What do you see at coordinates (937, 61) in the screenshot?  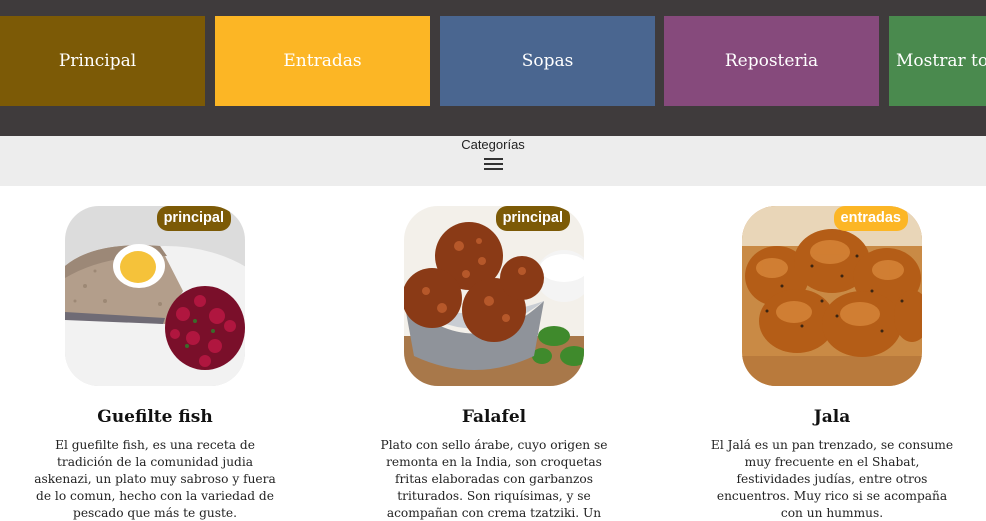 I see `category-tile-mostrar-todo: Mostrar todo` at bounding box center [937, 61].